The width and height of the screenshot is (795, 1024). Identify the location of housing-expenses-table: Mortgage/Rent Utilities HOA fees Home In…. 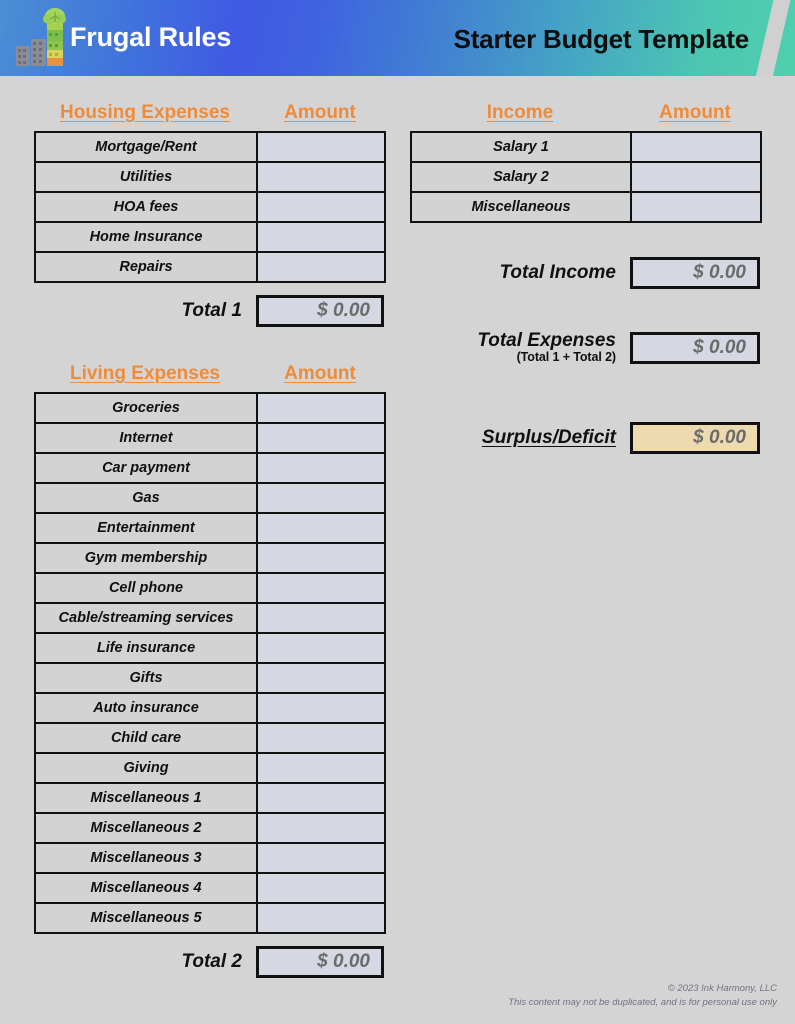
(210, 207).